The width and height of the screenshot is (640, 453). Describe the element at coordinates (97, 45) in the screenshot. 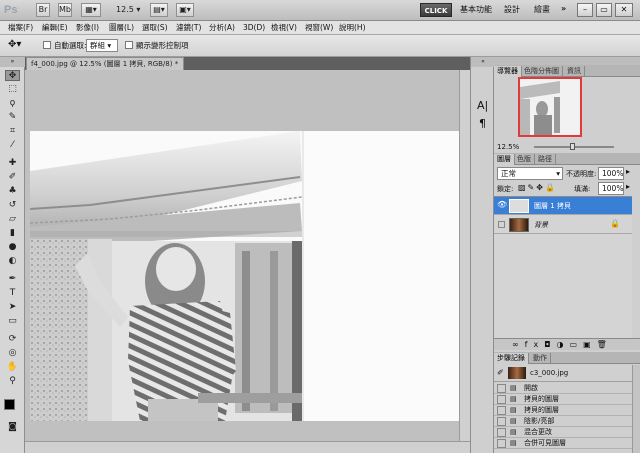

I see `auto-select-value: 群組` at that location.